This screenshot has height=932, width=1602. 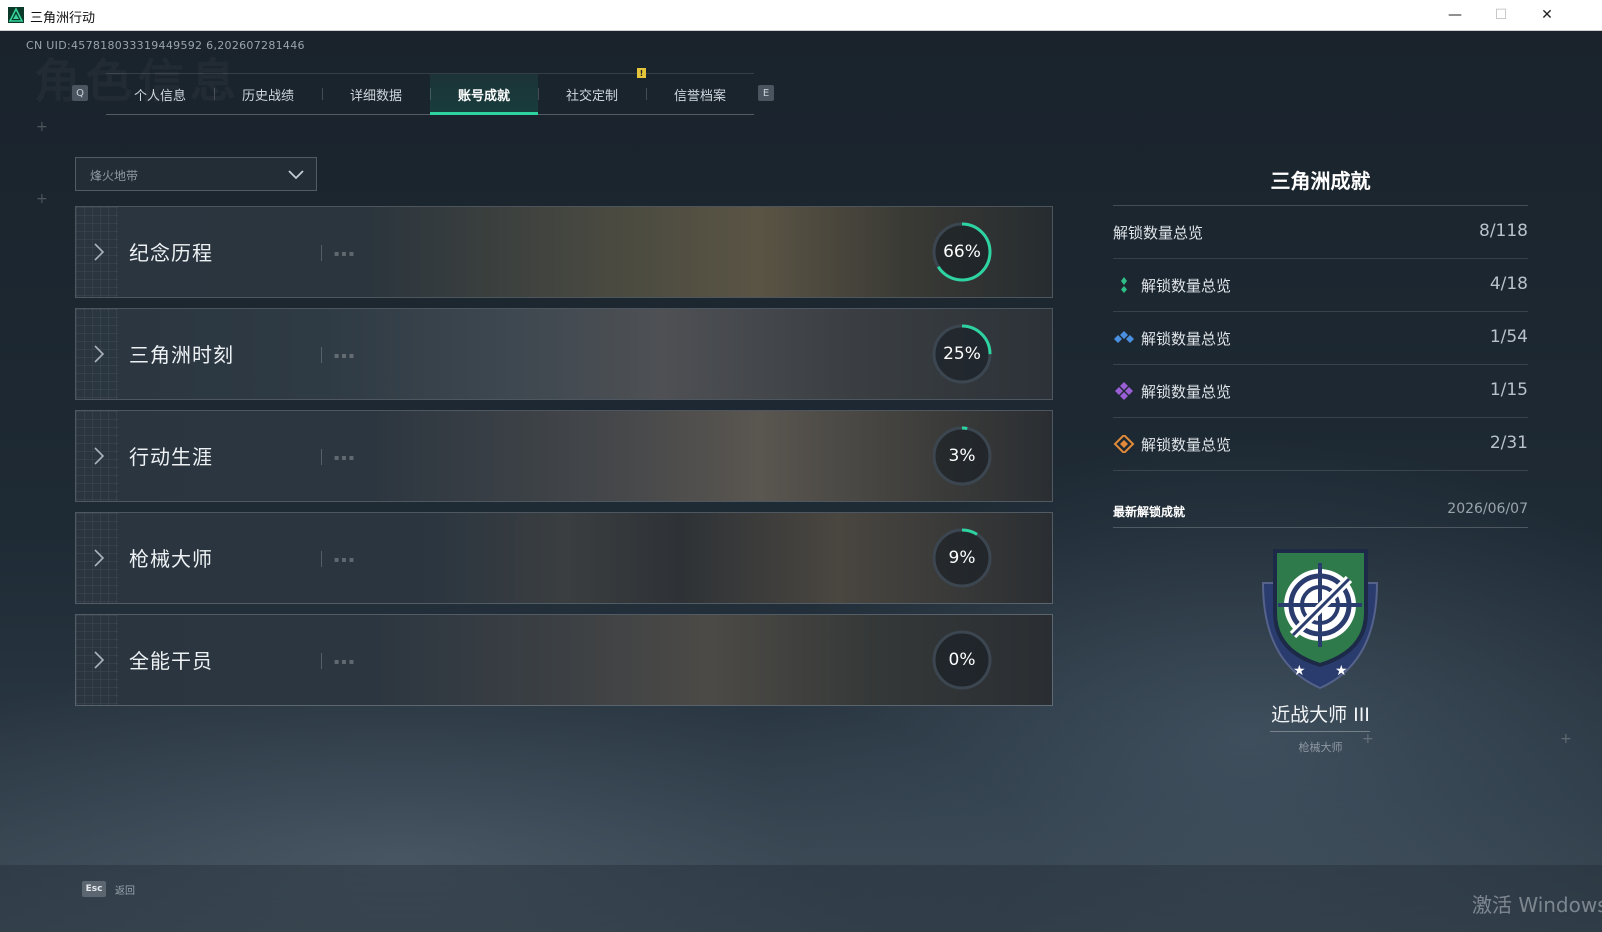 What do you see at coordinates (1158, 233) in the screenshot?
I see `total-unlock-label: 解锁数量总览` at bounding box center [1158, 233].